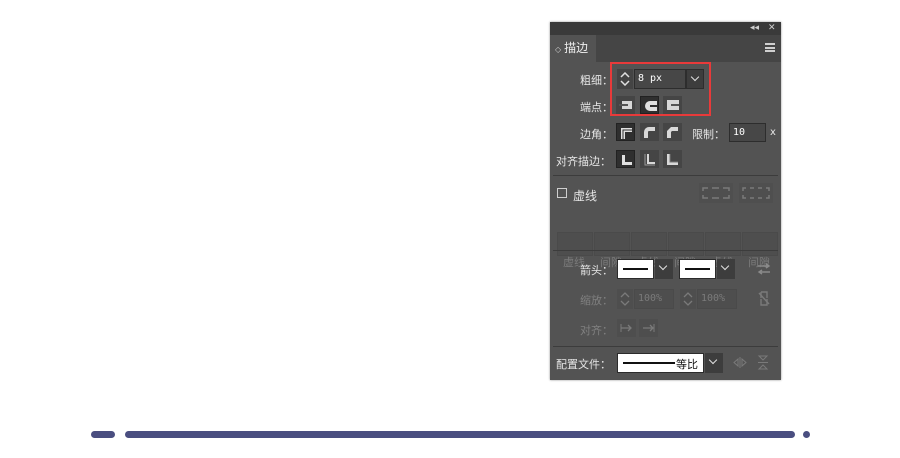 The width and height of the screenshot is (900, 458). I want to click on start-scale-input: 100%, so click(654, 299).